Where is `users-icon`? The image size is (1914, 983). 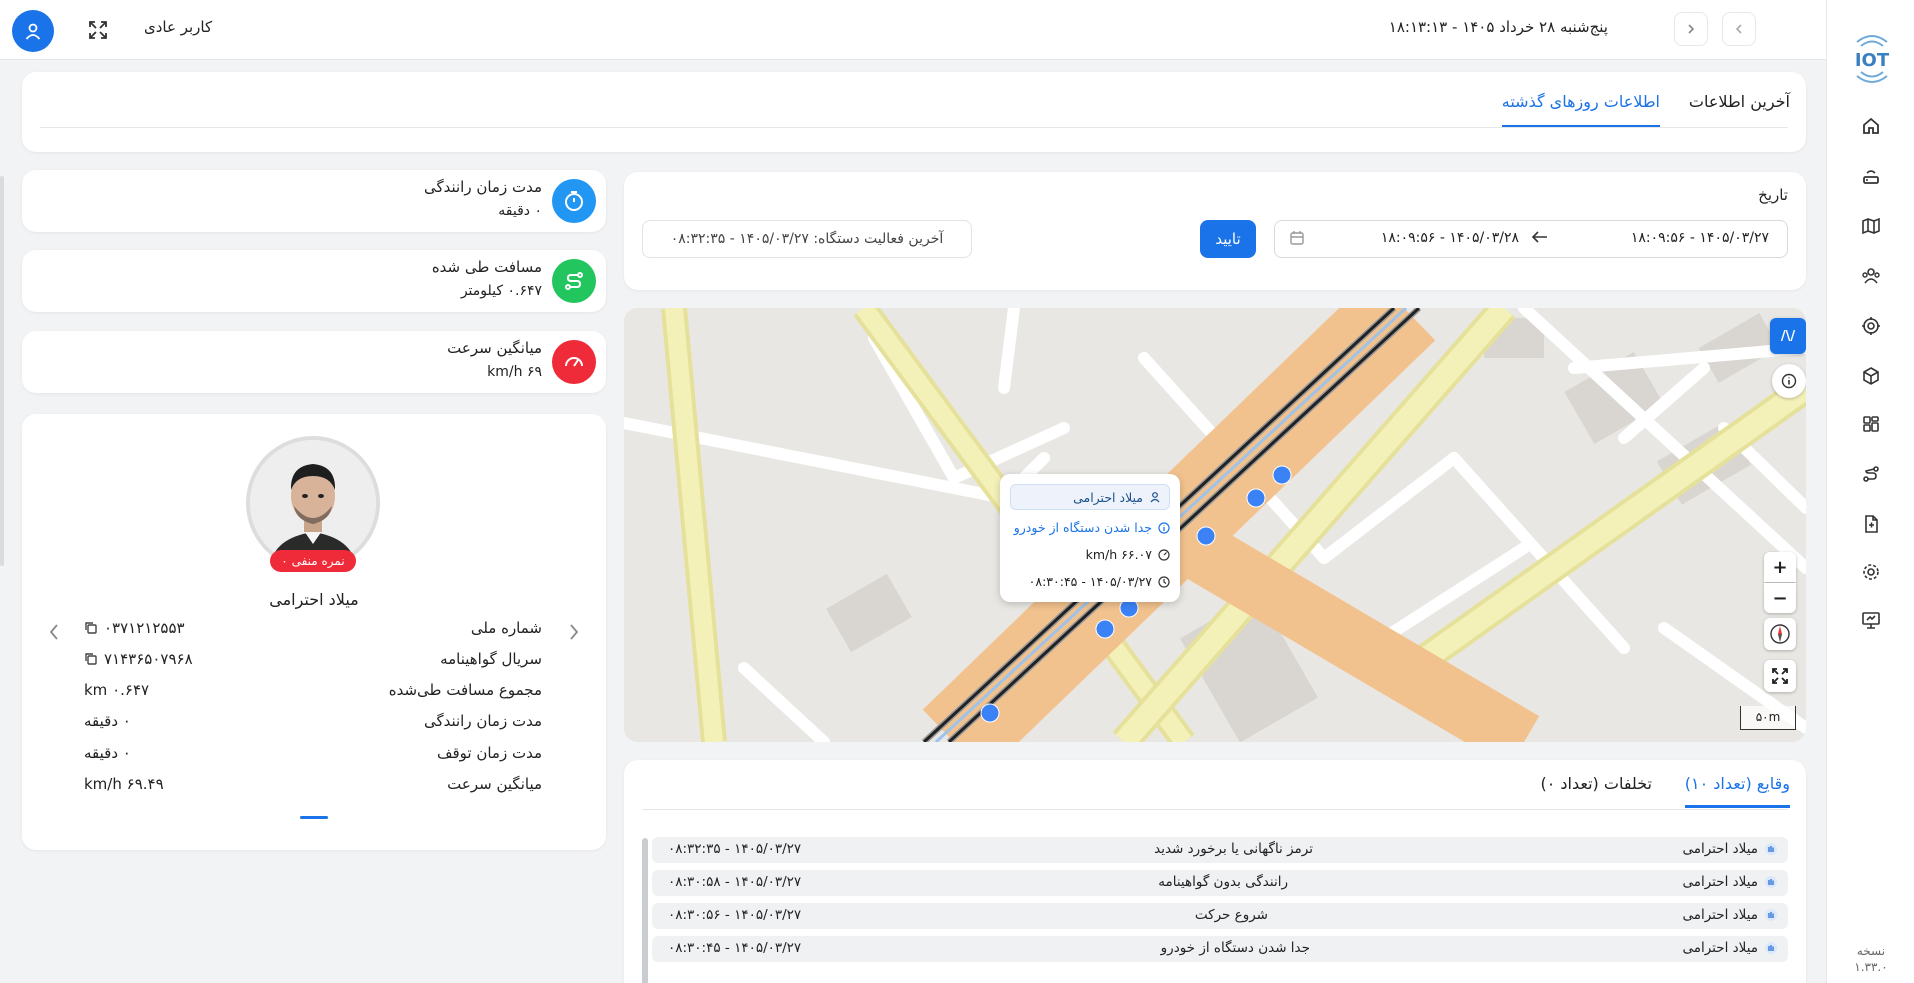
users-icon is located at coordinates (1871, 276).